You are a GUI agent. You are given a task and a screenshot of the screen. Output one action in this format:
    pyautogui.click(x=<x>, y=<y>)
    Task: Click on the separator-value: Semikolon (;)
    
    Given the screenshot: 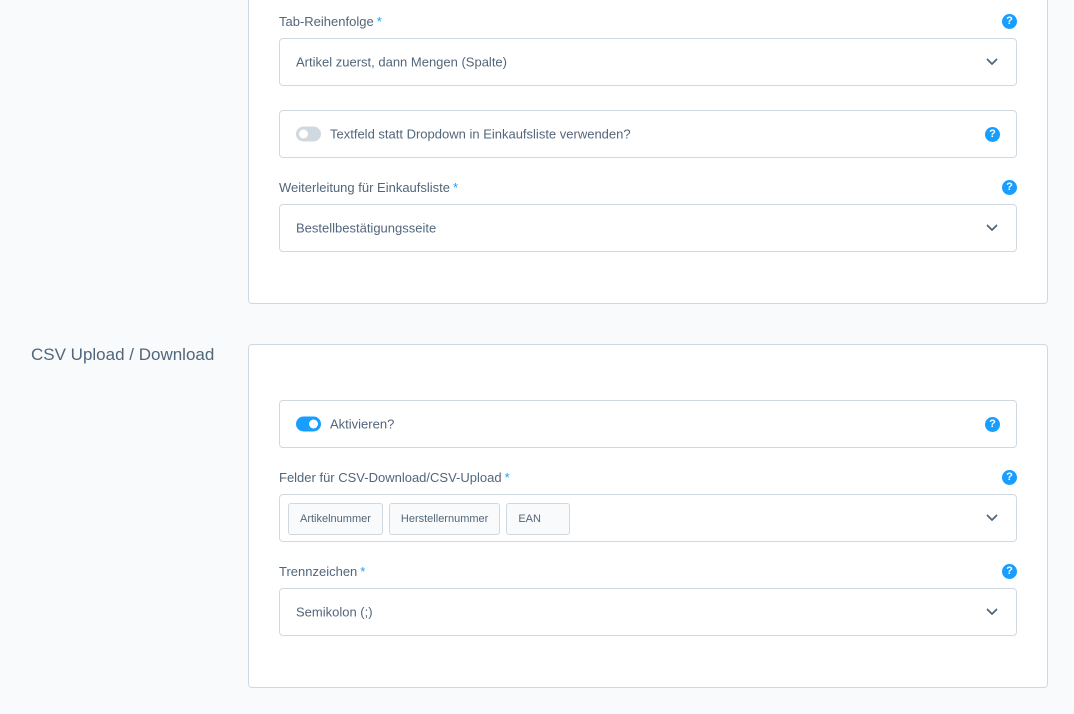 What is the action you would take?
    pyautogui.click(x=334, y=612)
    